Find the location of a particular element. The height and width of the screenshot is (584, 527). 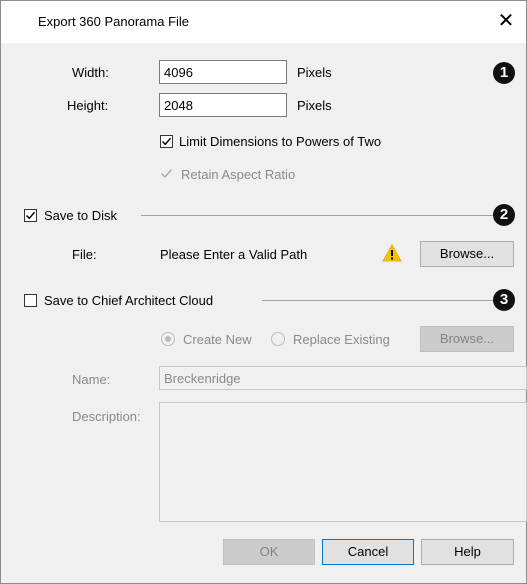

retain-aspect-label: Retain Aspect Ratio is located at coordinates (238, 174).